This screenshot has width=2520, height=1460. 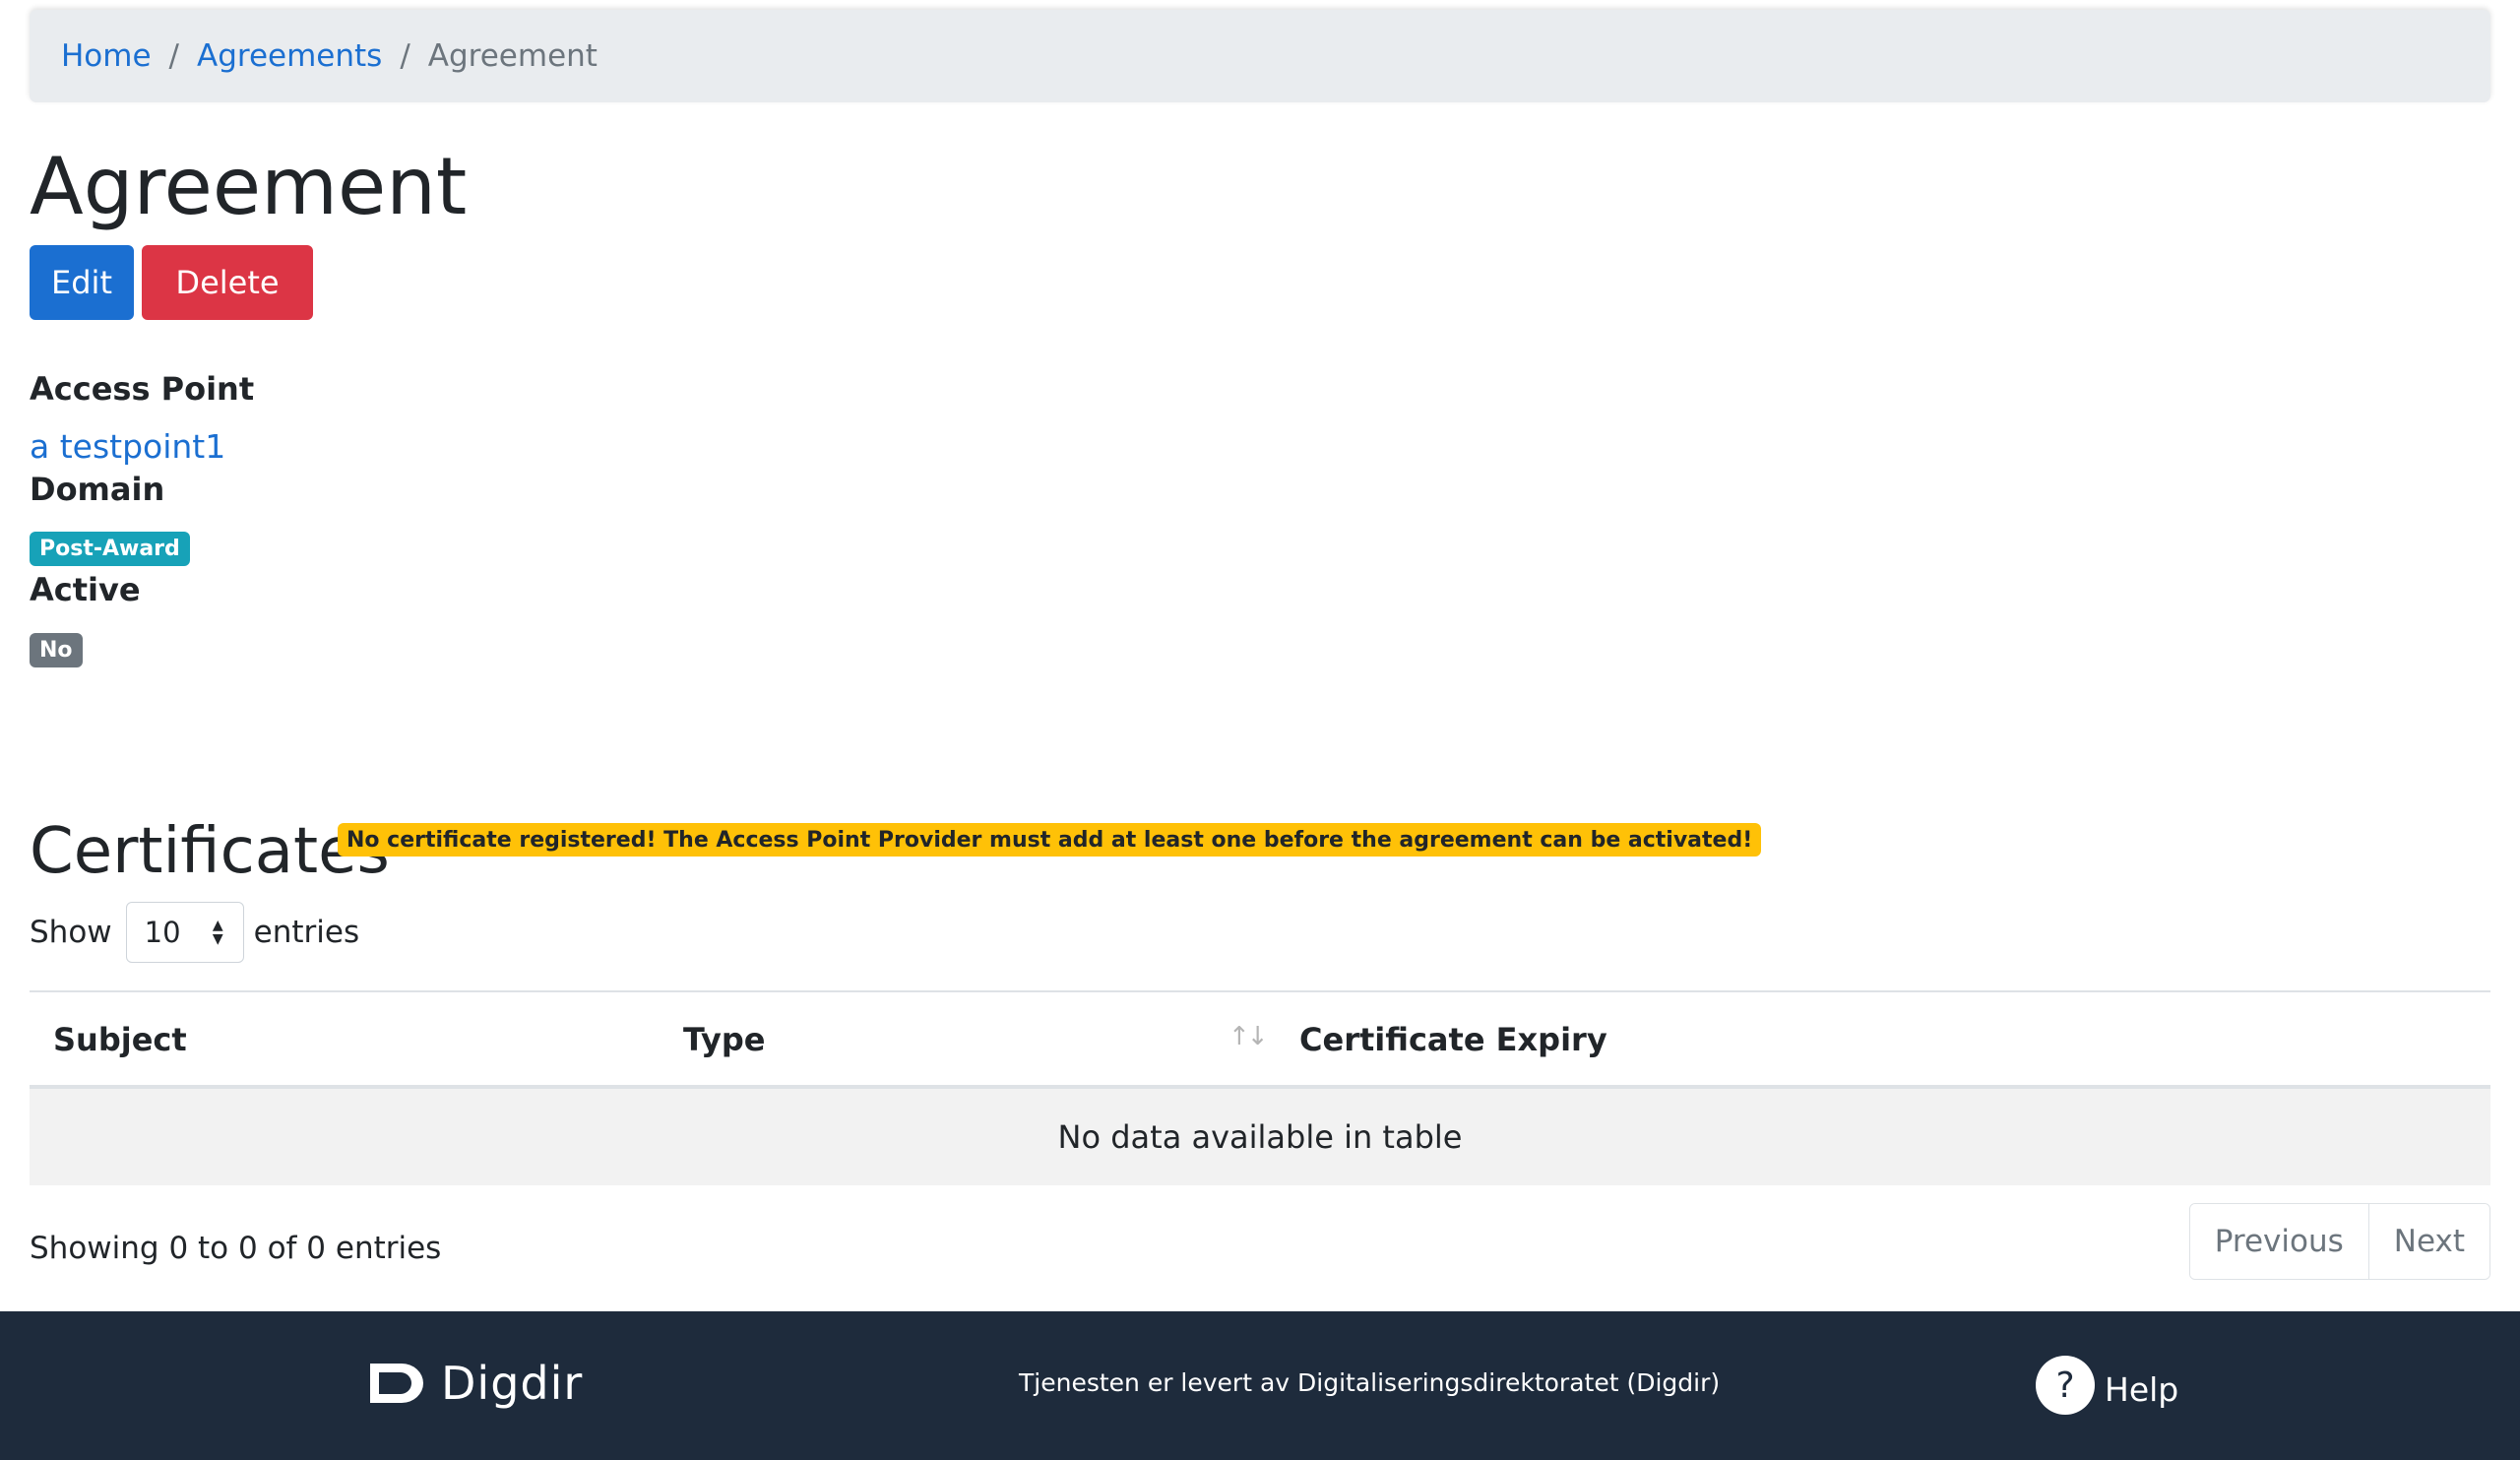 I want to click on table-empty-row: No data available in table, so click(x=1260, y=1137).